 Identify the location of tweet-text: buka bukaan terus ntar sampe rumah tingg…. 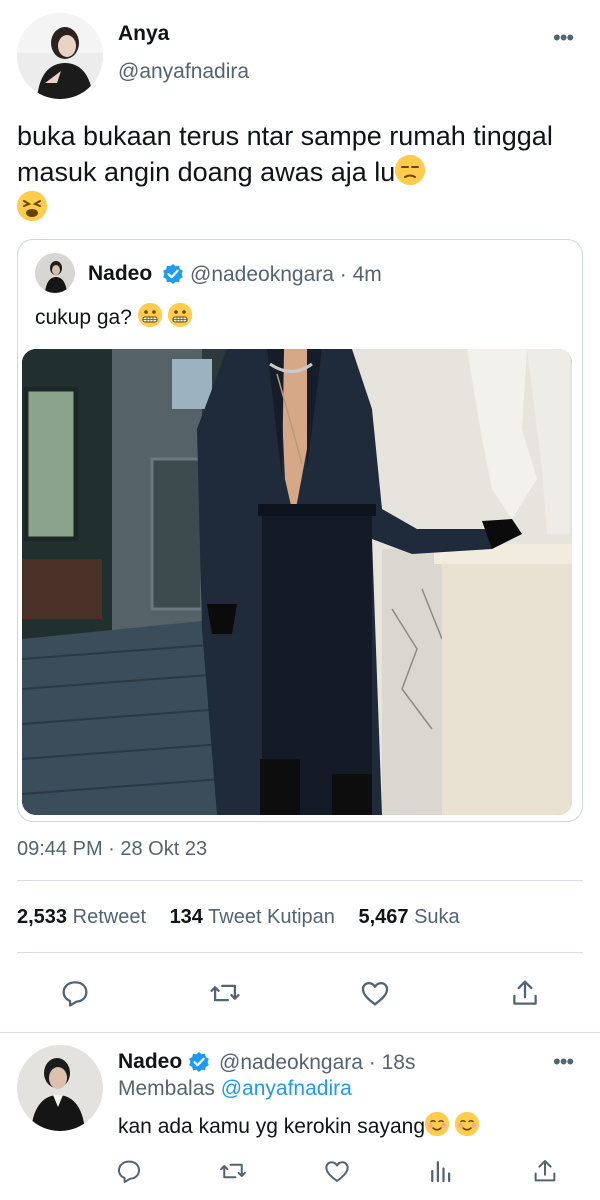
(285, 154).